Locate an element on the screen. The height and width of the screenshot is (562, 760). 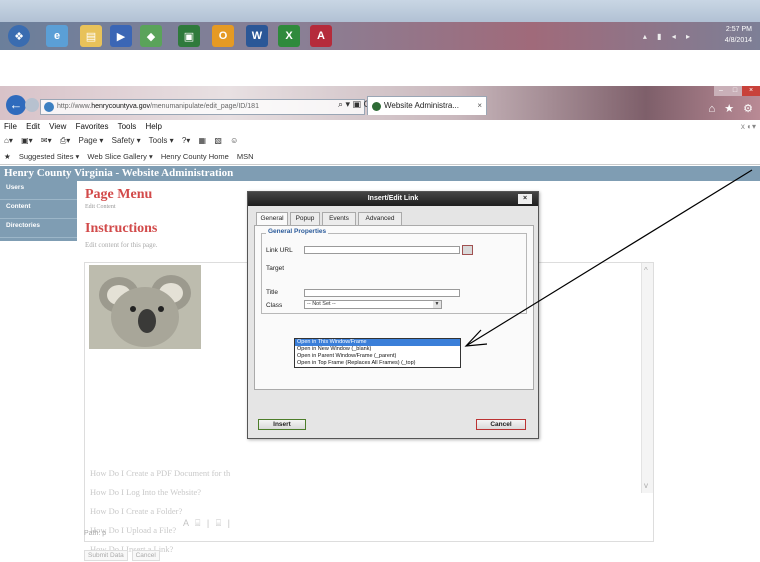
onenote-icon: ▧ is located at coordinates (218, 140).